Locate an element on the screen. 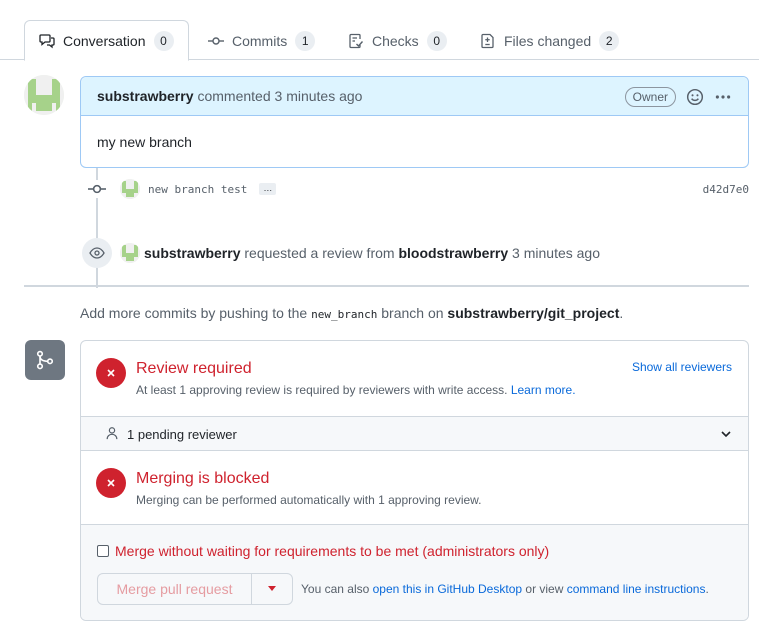  person-icon is located at coordinates (112, 433).